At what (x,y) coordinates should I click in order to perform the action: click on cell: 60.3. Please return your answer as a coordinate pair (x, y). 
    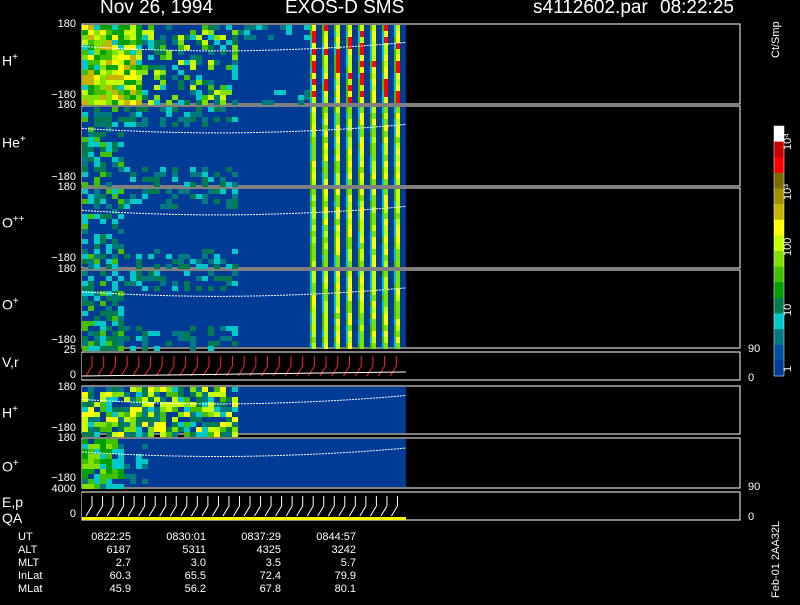
    Looking at the image, I should click on (120, 576).